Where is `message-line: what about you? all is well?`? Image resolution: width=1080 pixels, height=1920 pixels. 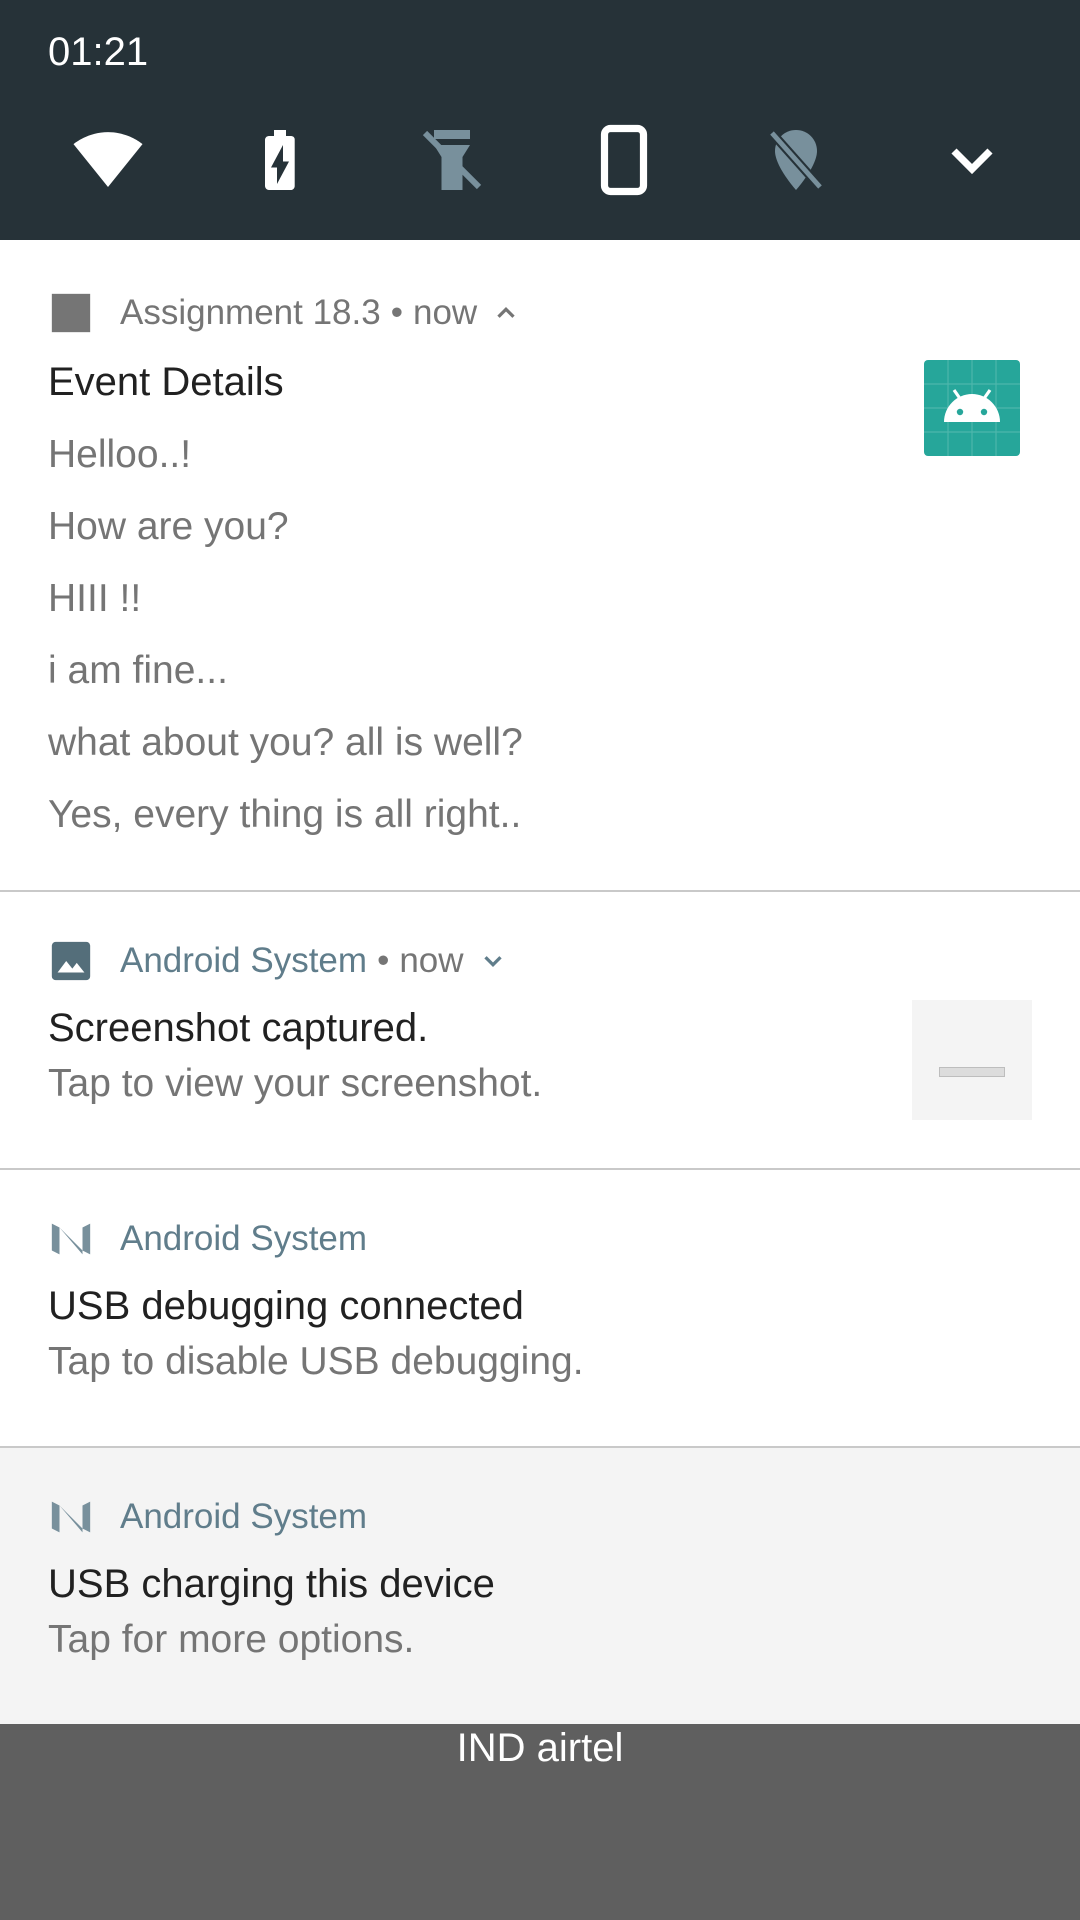 message-line: what about you? all is well? is located at coordinates (285, 742).